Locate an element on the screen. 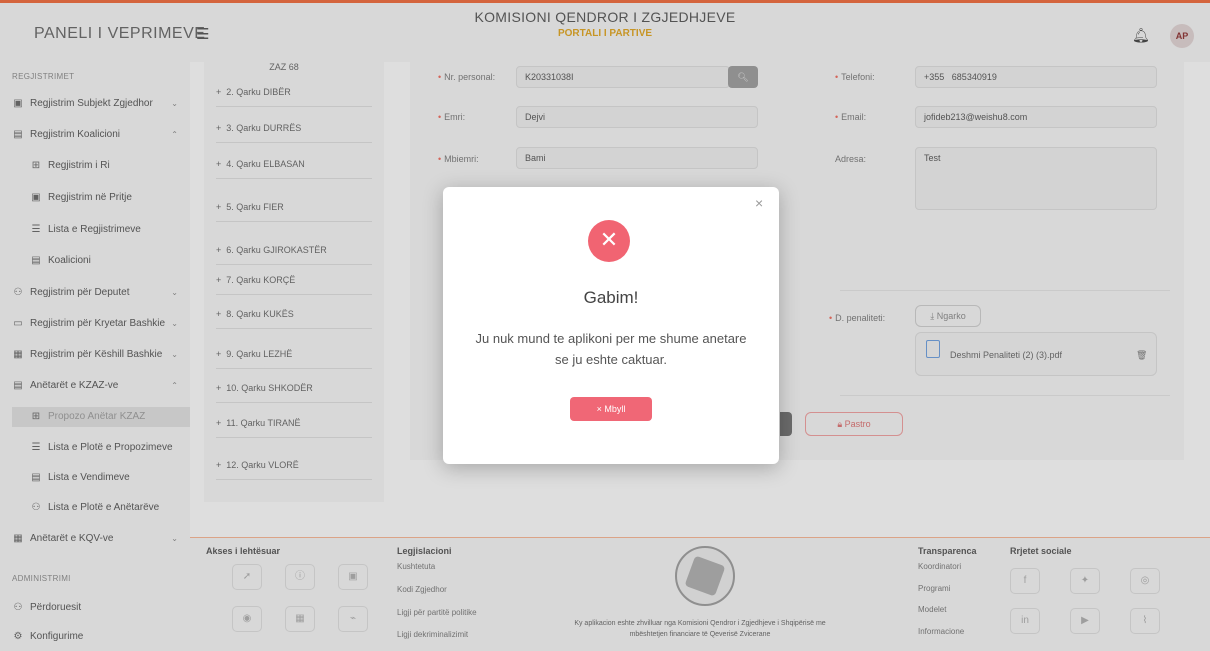 The width and height of the screenshot is (1210, 651). dialog-title: Gabim! is located at coordinates (611, 297).